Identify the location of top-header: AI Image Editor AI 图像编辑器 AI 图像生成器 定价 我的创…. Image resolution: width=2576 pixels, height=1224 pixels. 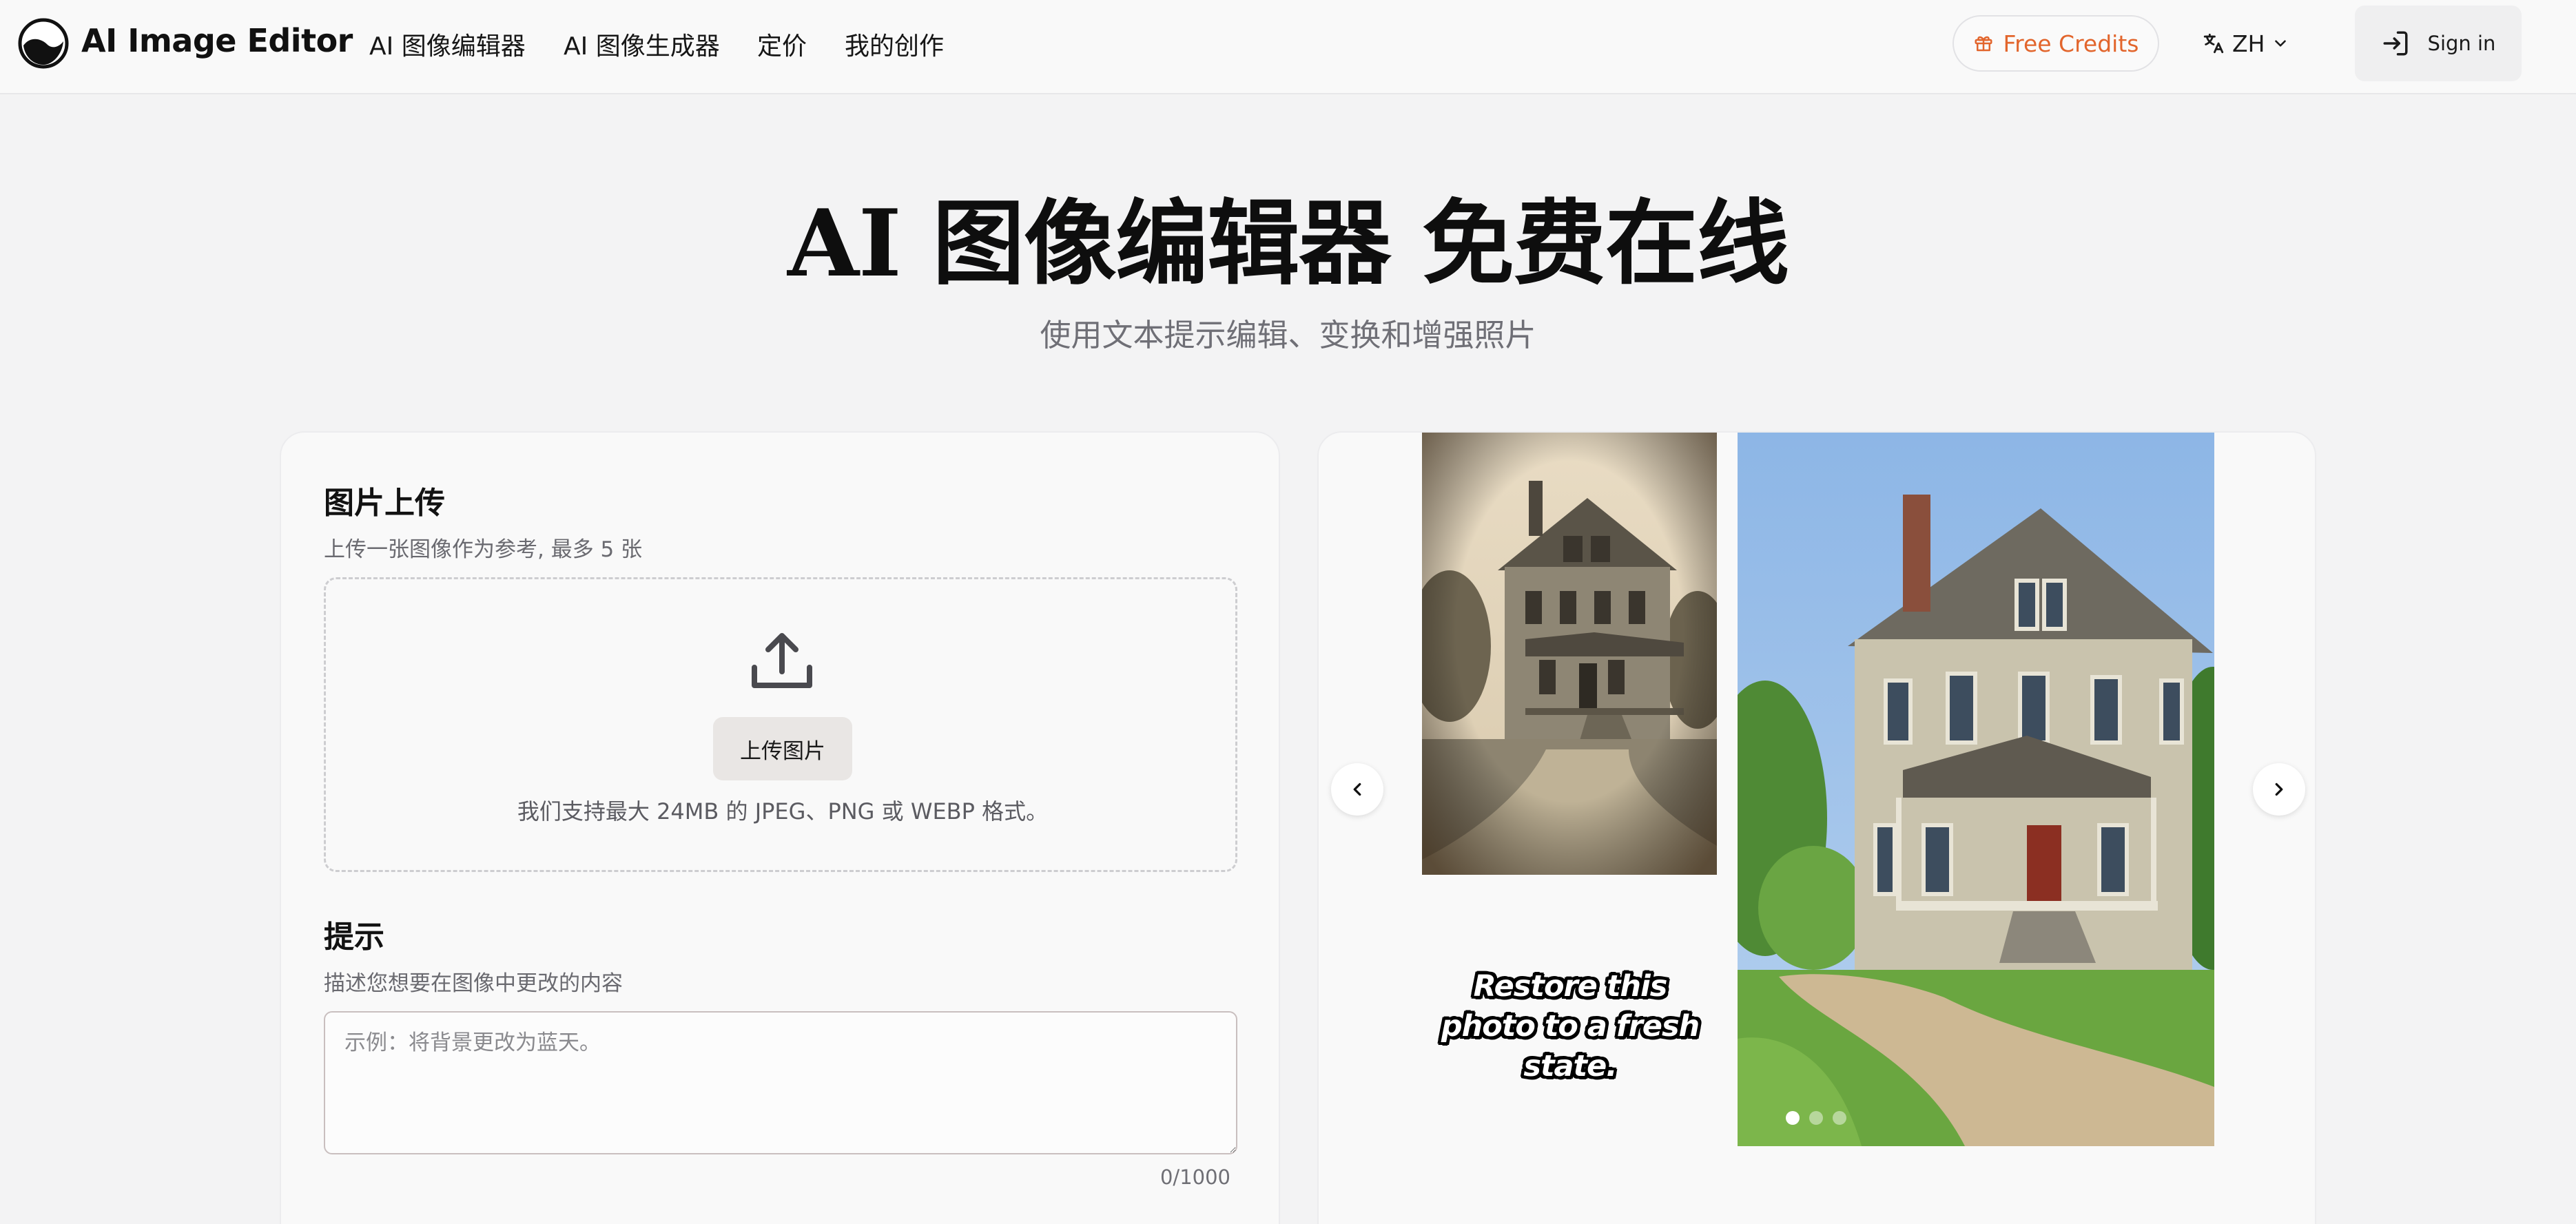
(1288, 47).